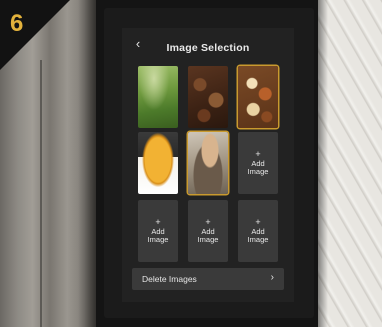 This screenshot has height=327, width=382. What do you see at coordinates (208, 279) in the screenshot?
I see `delete-images-button: Delete Images ›` at bounding box center [208, 279].